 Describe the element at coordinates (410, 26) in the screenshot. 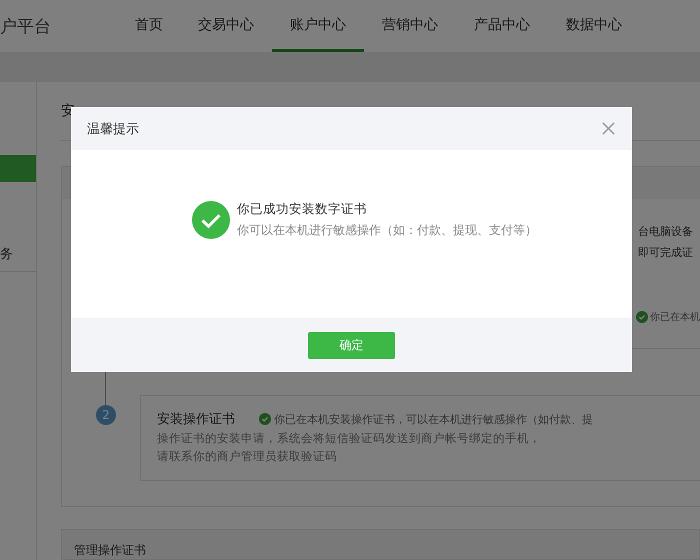

I see `nav-tab: 营销中心` at that location.